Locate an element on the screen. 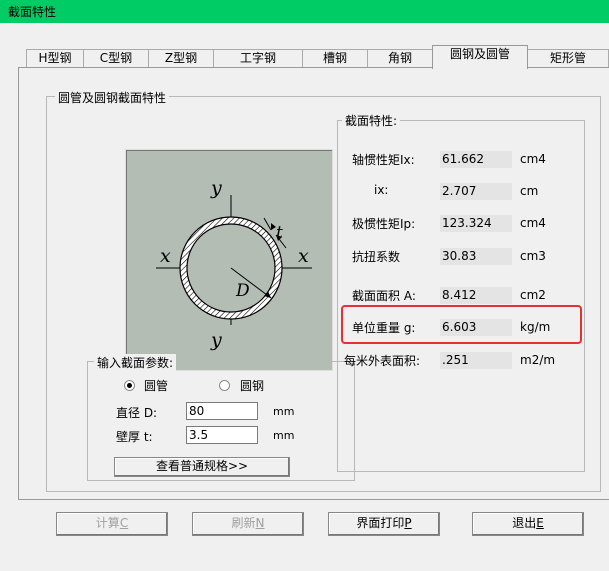 The image size is (609, 571). view-specs-button: 查看普通规格>> is located at coordinates (202, 467).